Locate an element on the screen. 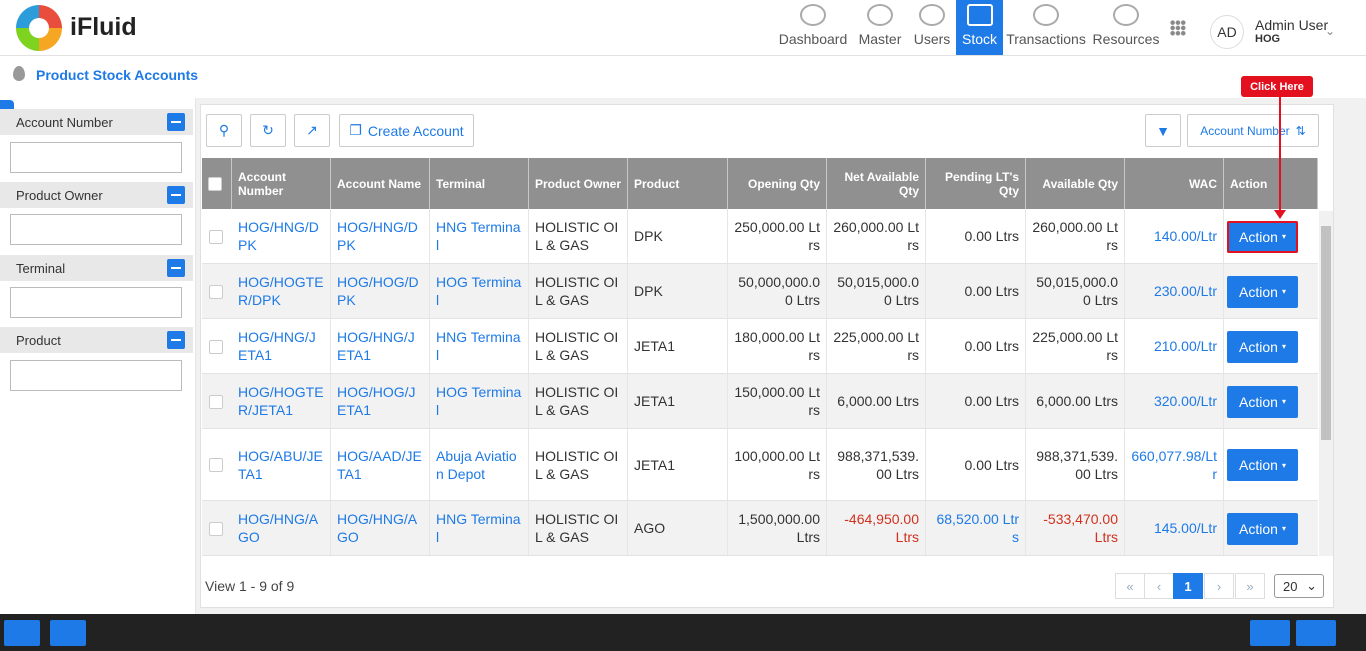 This screenshot has height=651, width=1366. cell-account-number: HOG/HNG/JETA1 is located at coordinates (281, 346).